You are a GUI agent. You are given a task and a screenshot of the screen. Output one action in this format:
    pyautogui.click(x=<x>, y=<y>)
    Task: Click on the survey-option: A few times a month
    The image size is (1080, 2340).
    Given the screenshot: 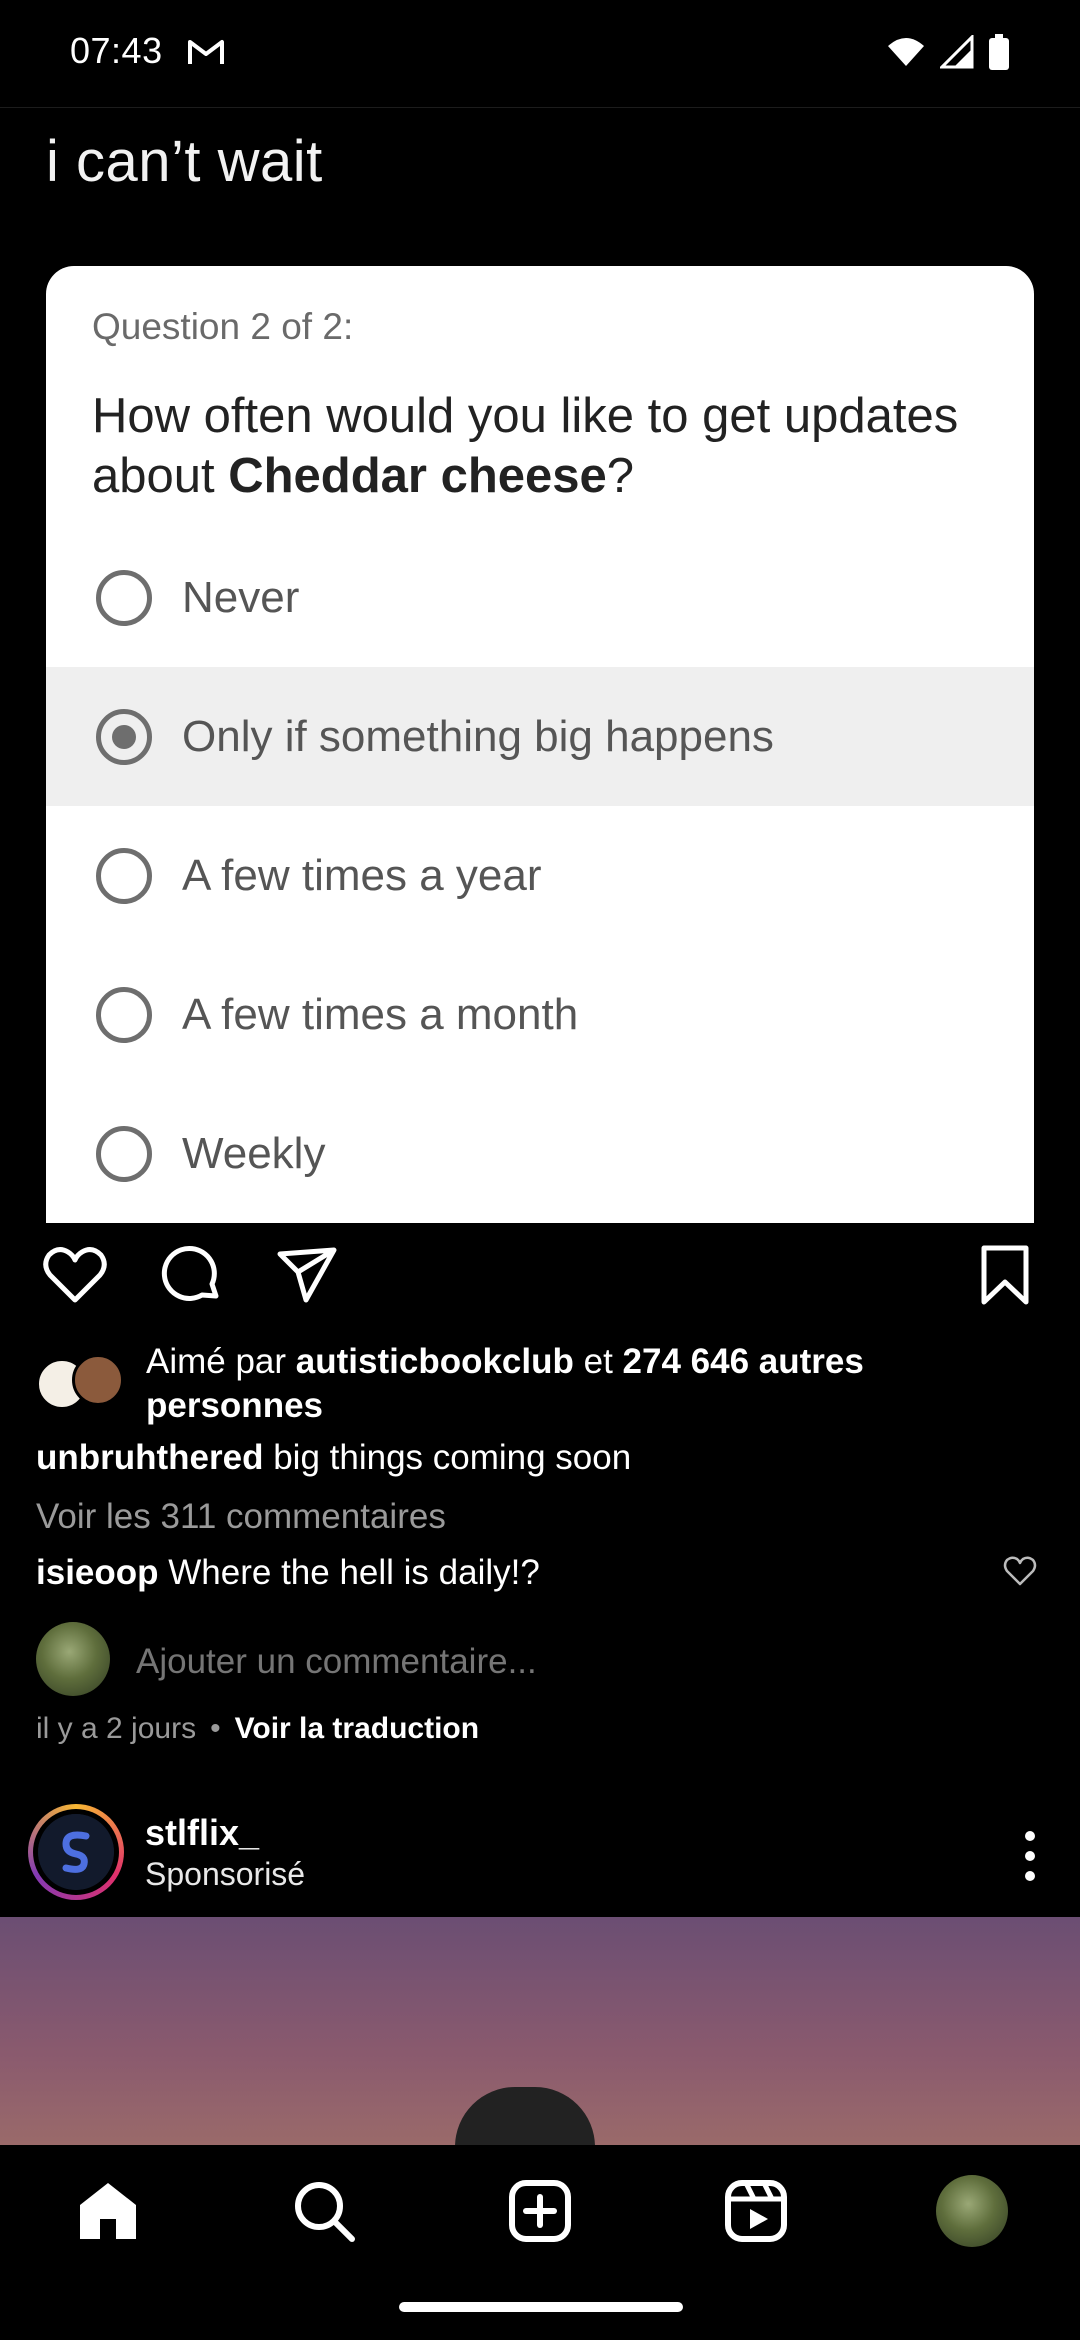 What is the action you would take?
    pyautogui.click(x=540, y=1014)
    